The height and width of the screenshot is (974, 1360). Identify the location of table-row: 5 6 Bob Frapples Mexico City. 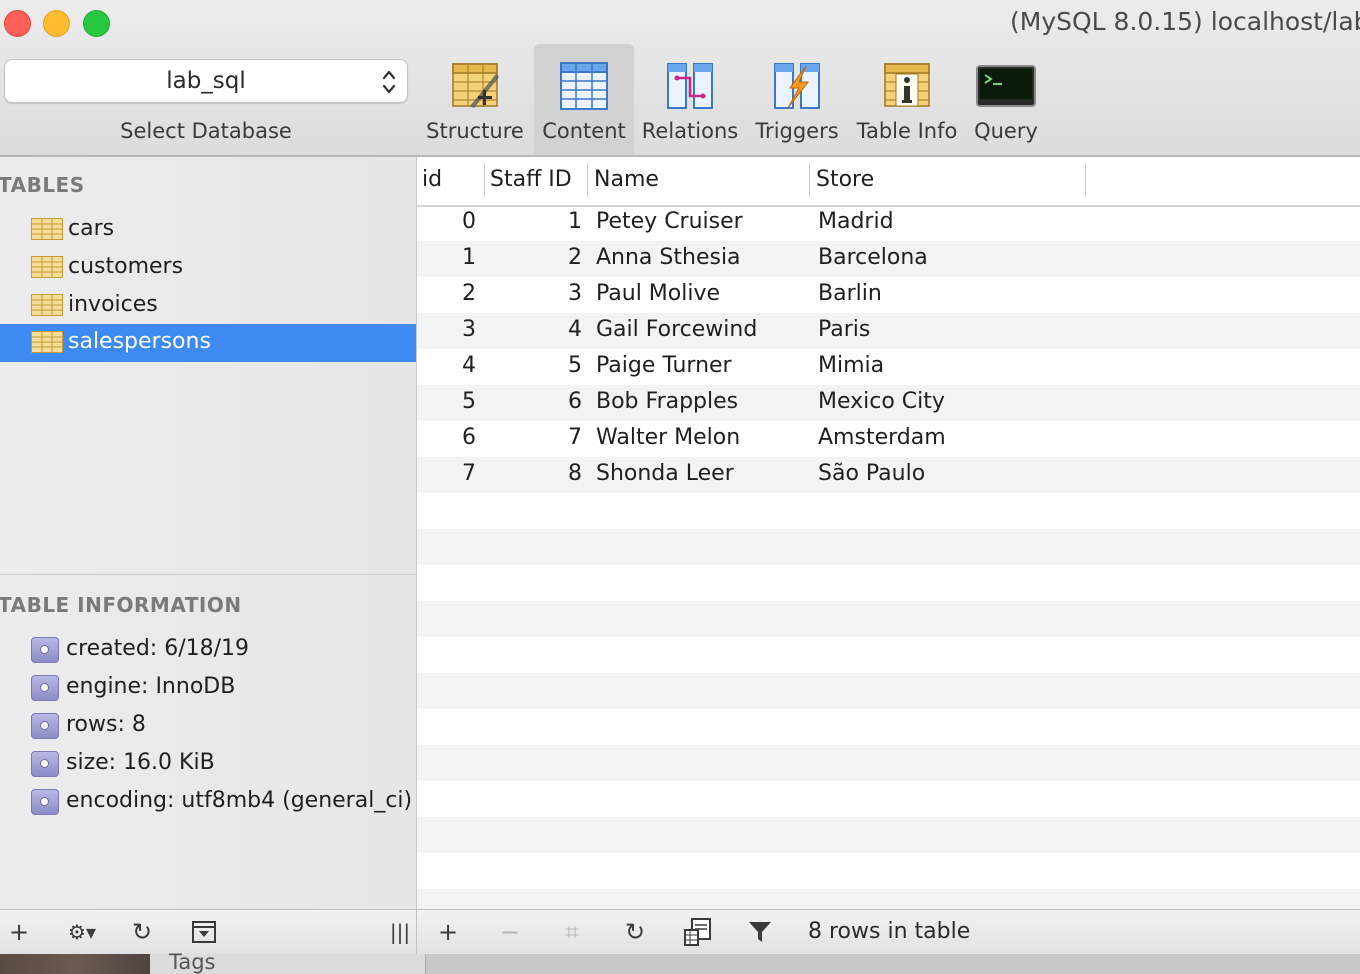
(888, 403).